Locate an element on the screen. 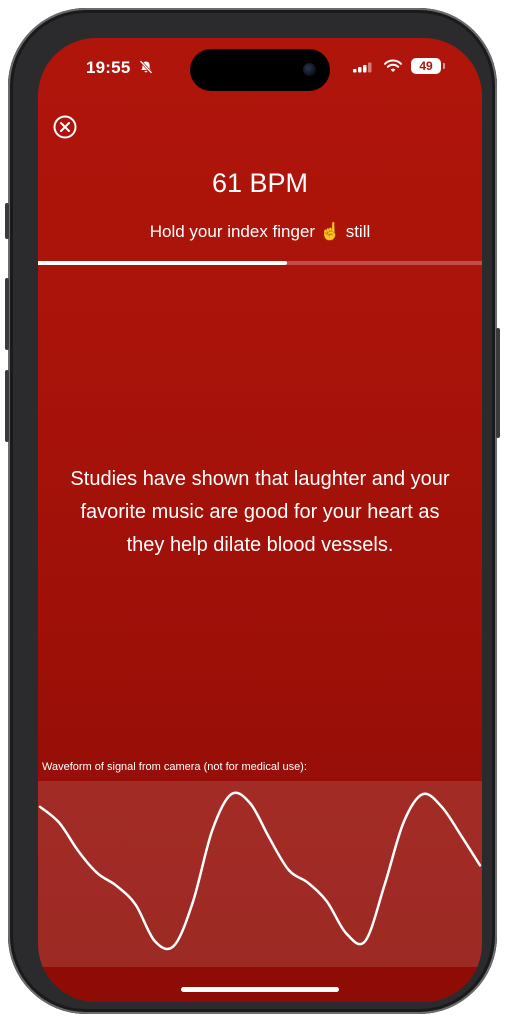  waveform-chart is located at coordinates (260, 871).